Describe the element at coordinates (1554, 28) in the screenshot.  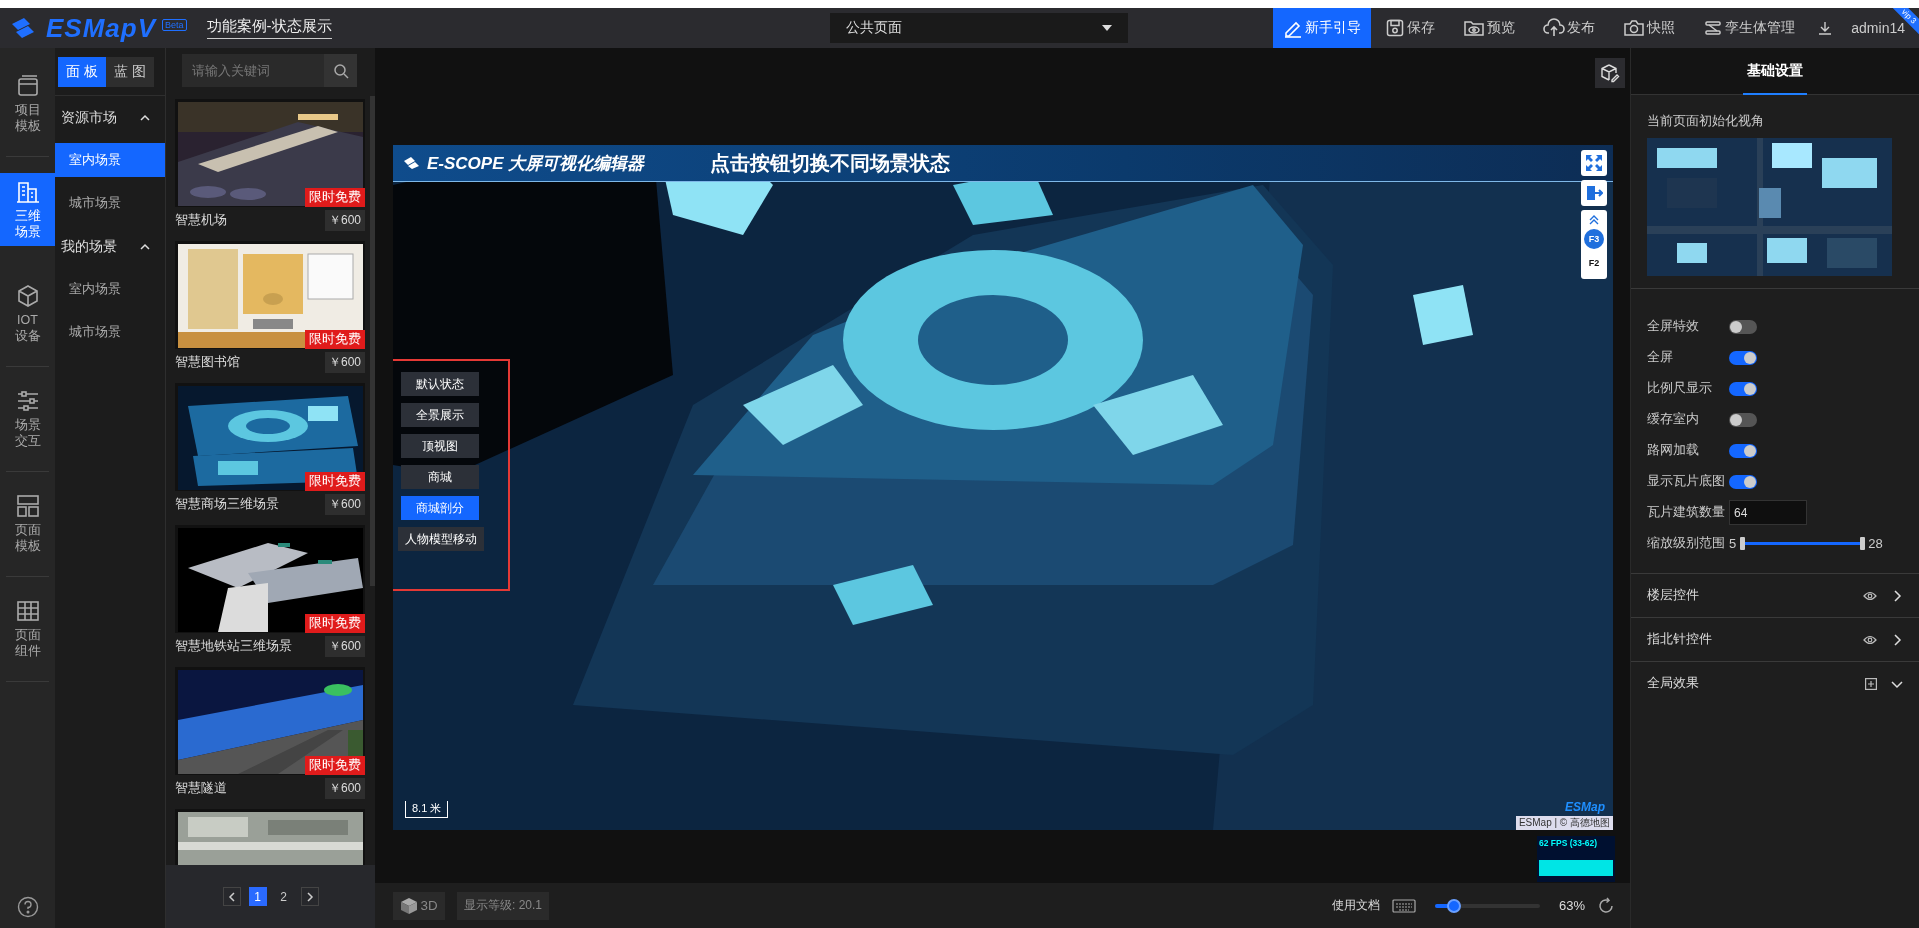
I see `cloud-upload-icon` at that location.